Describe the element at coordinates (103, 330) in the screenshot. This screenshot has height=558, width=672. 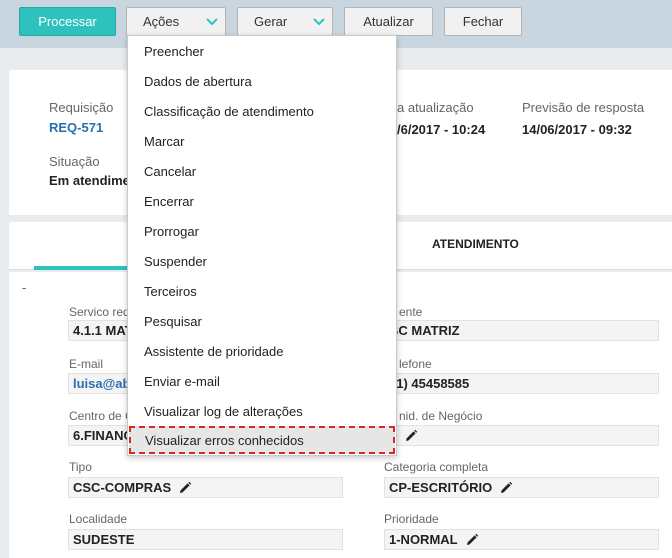
I see `servico-value: 4.1.1 MAT` at that location.